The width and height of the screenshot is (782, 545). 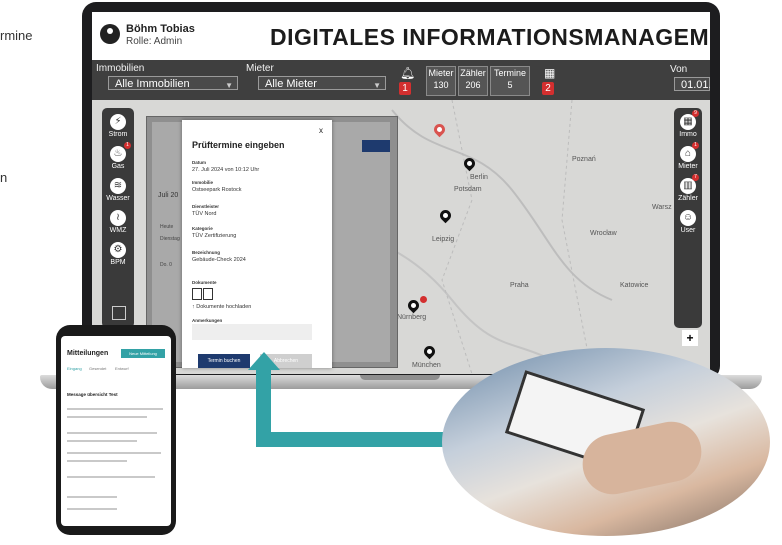 I want to click on mieter-badge: 1, so click(x=695, y=145).